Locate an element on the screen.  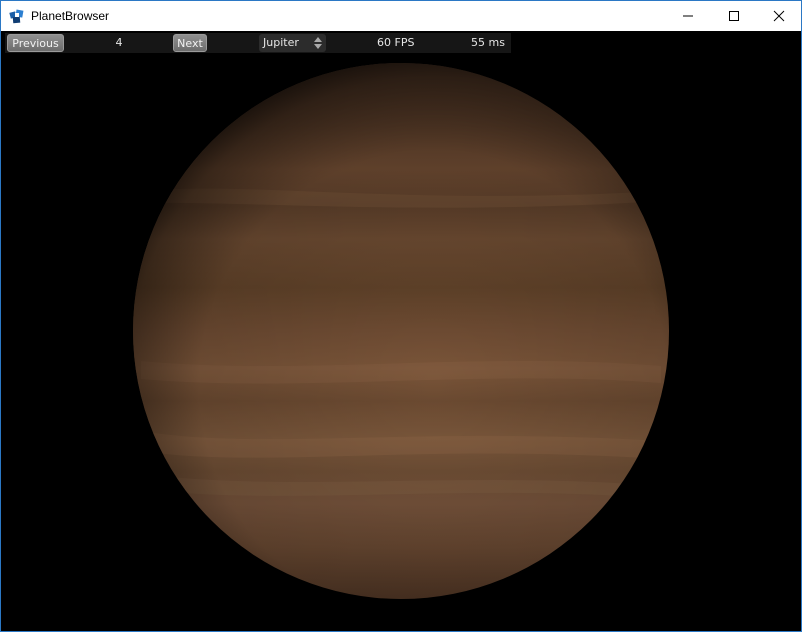
next-button: Next is located at coordinates (190, 43).